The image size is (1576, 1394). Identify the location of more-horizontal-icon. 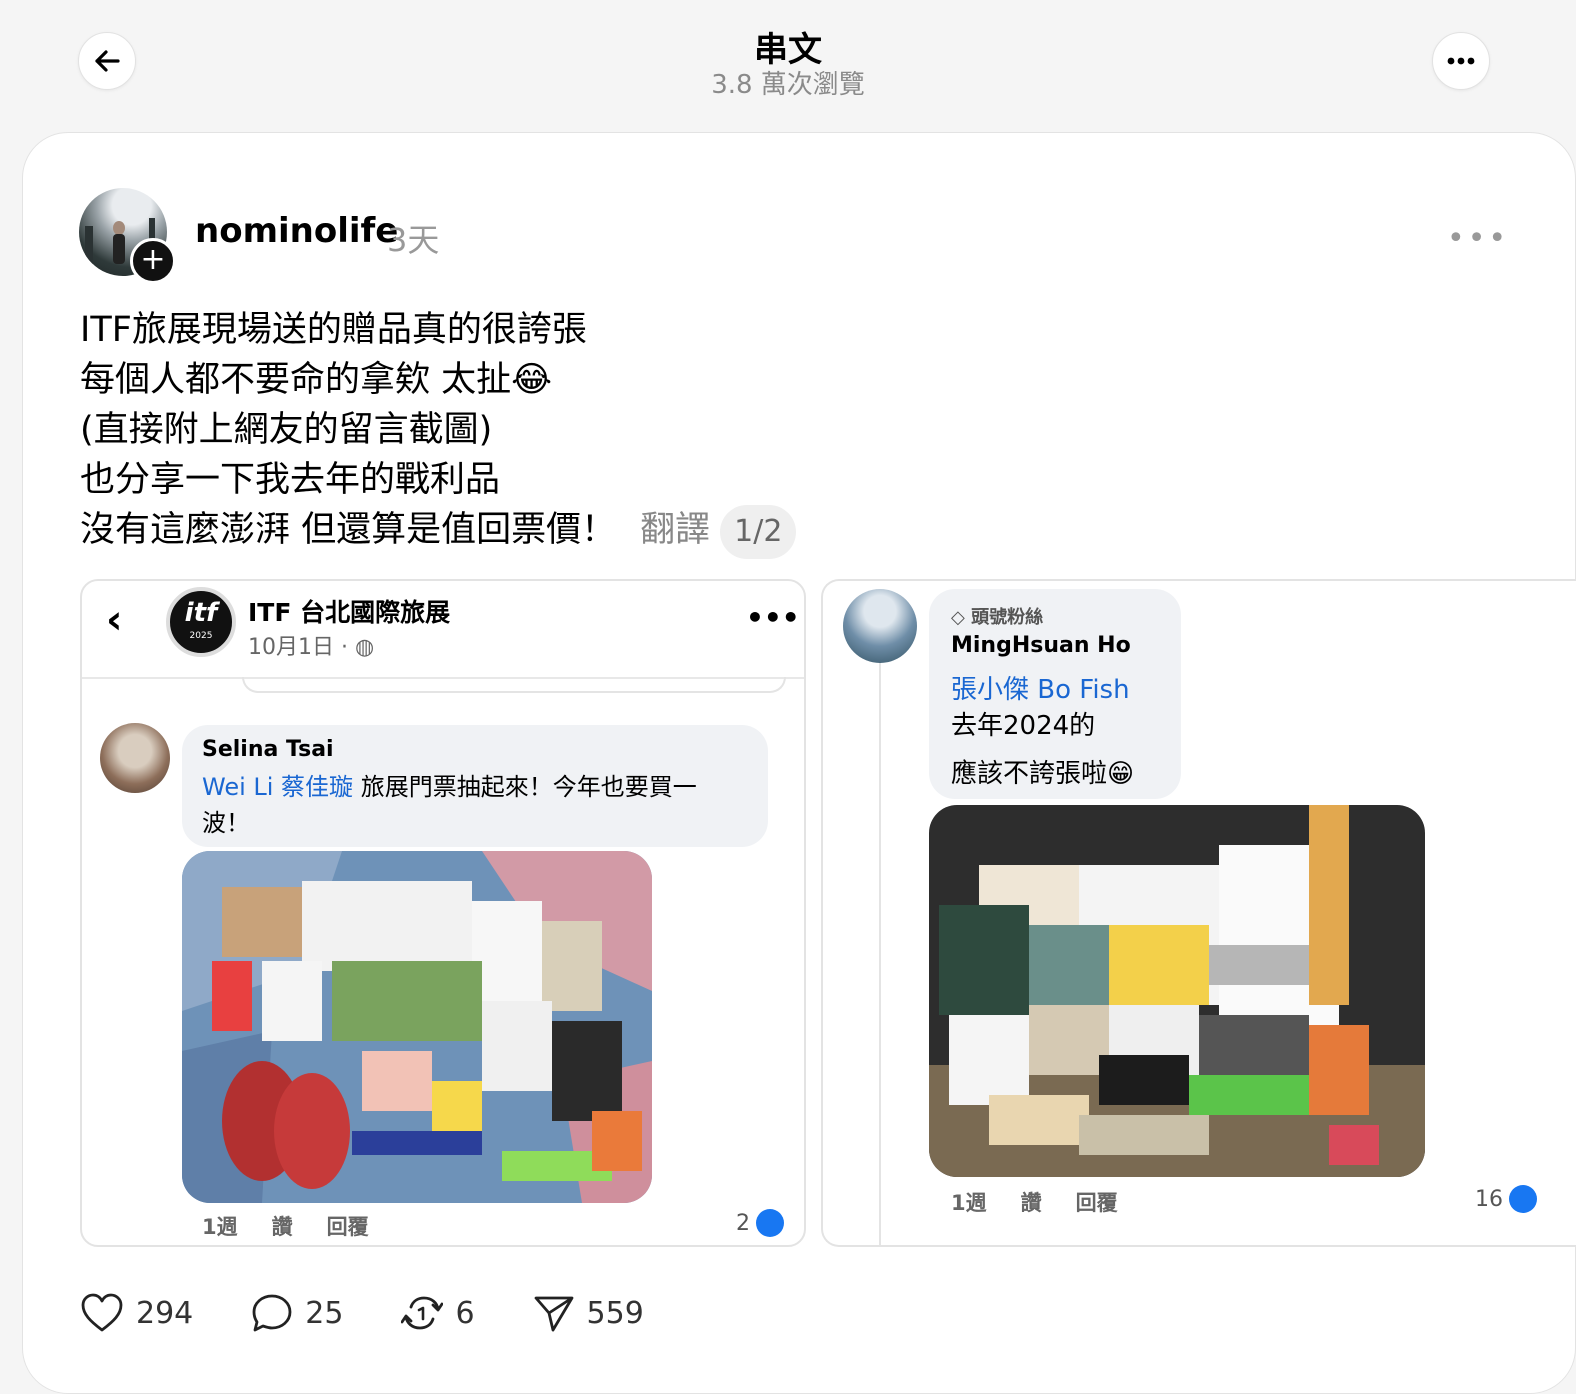
(1461, 61).